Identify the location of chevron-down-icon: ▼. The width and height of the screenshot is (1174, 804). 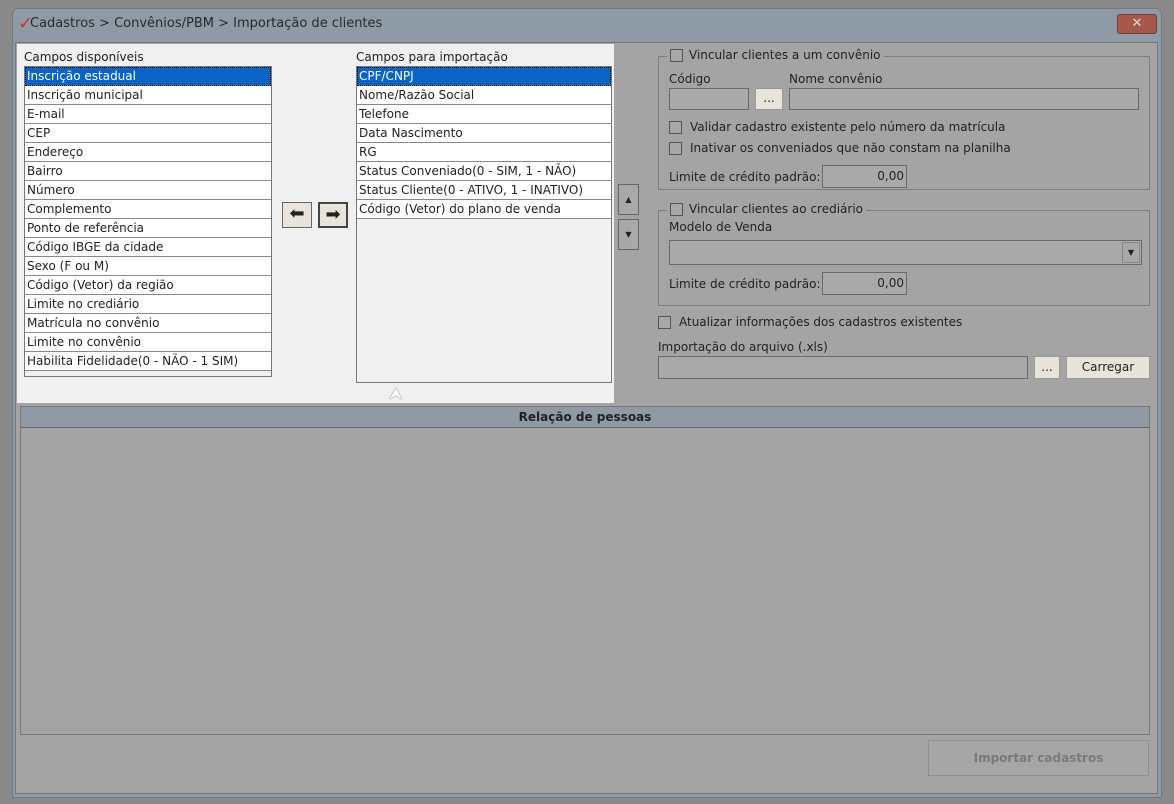
(1131, 252).